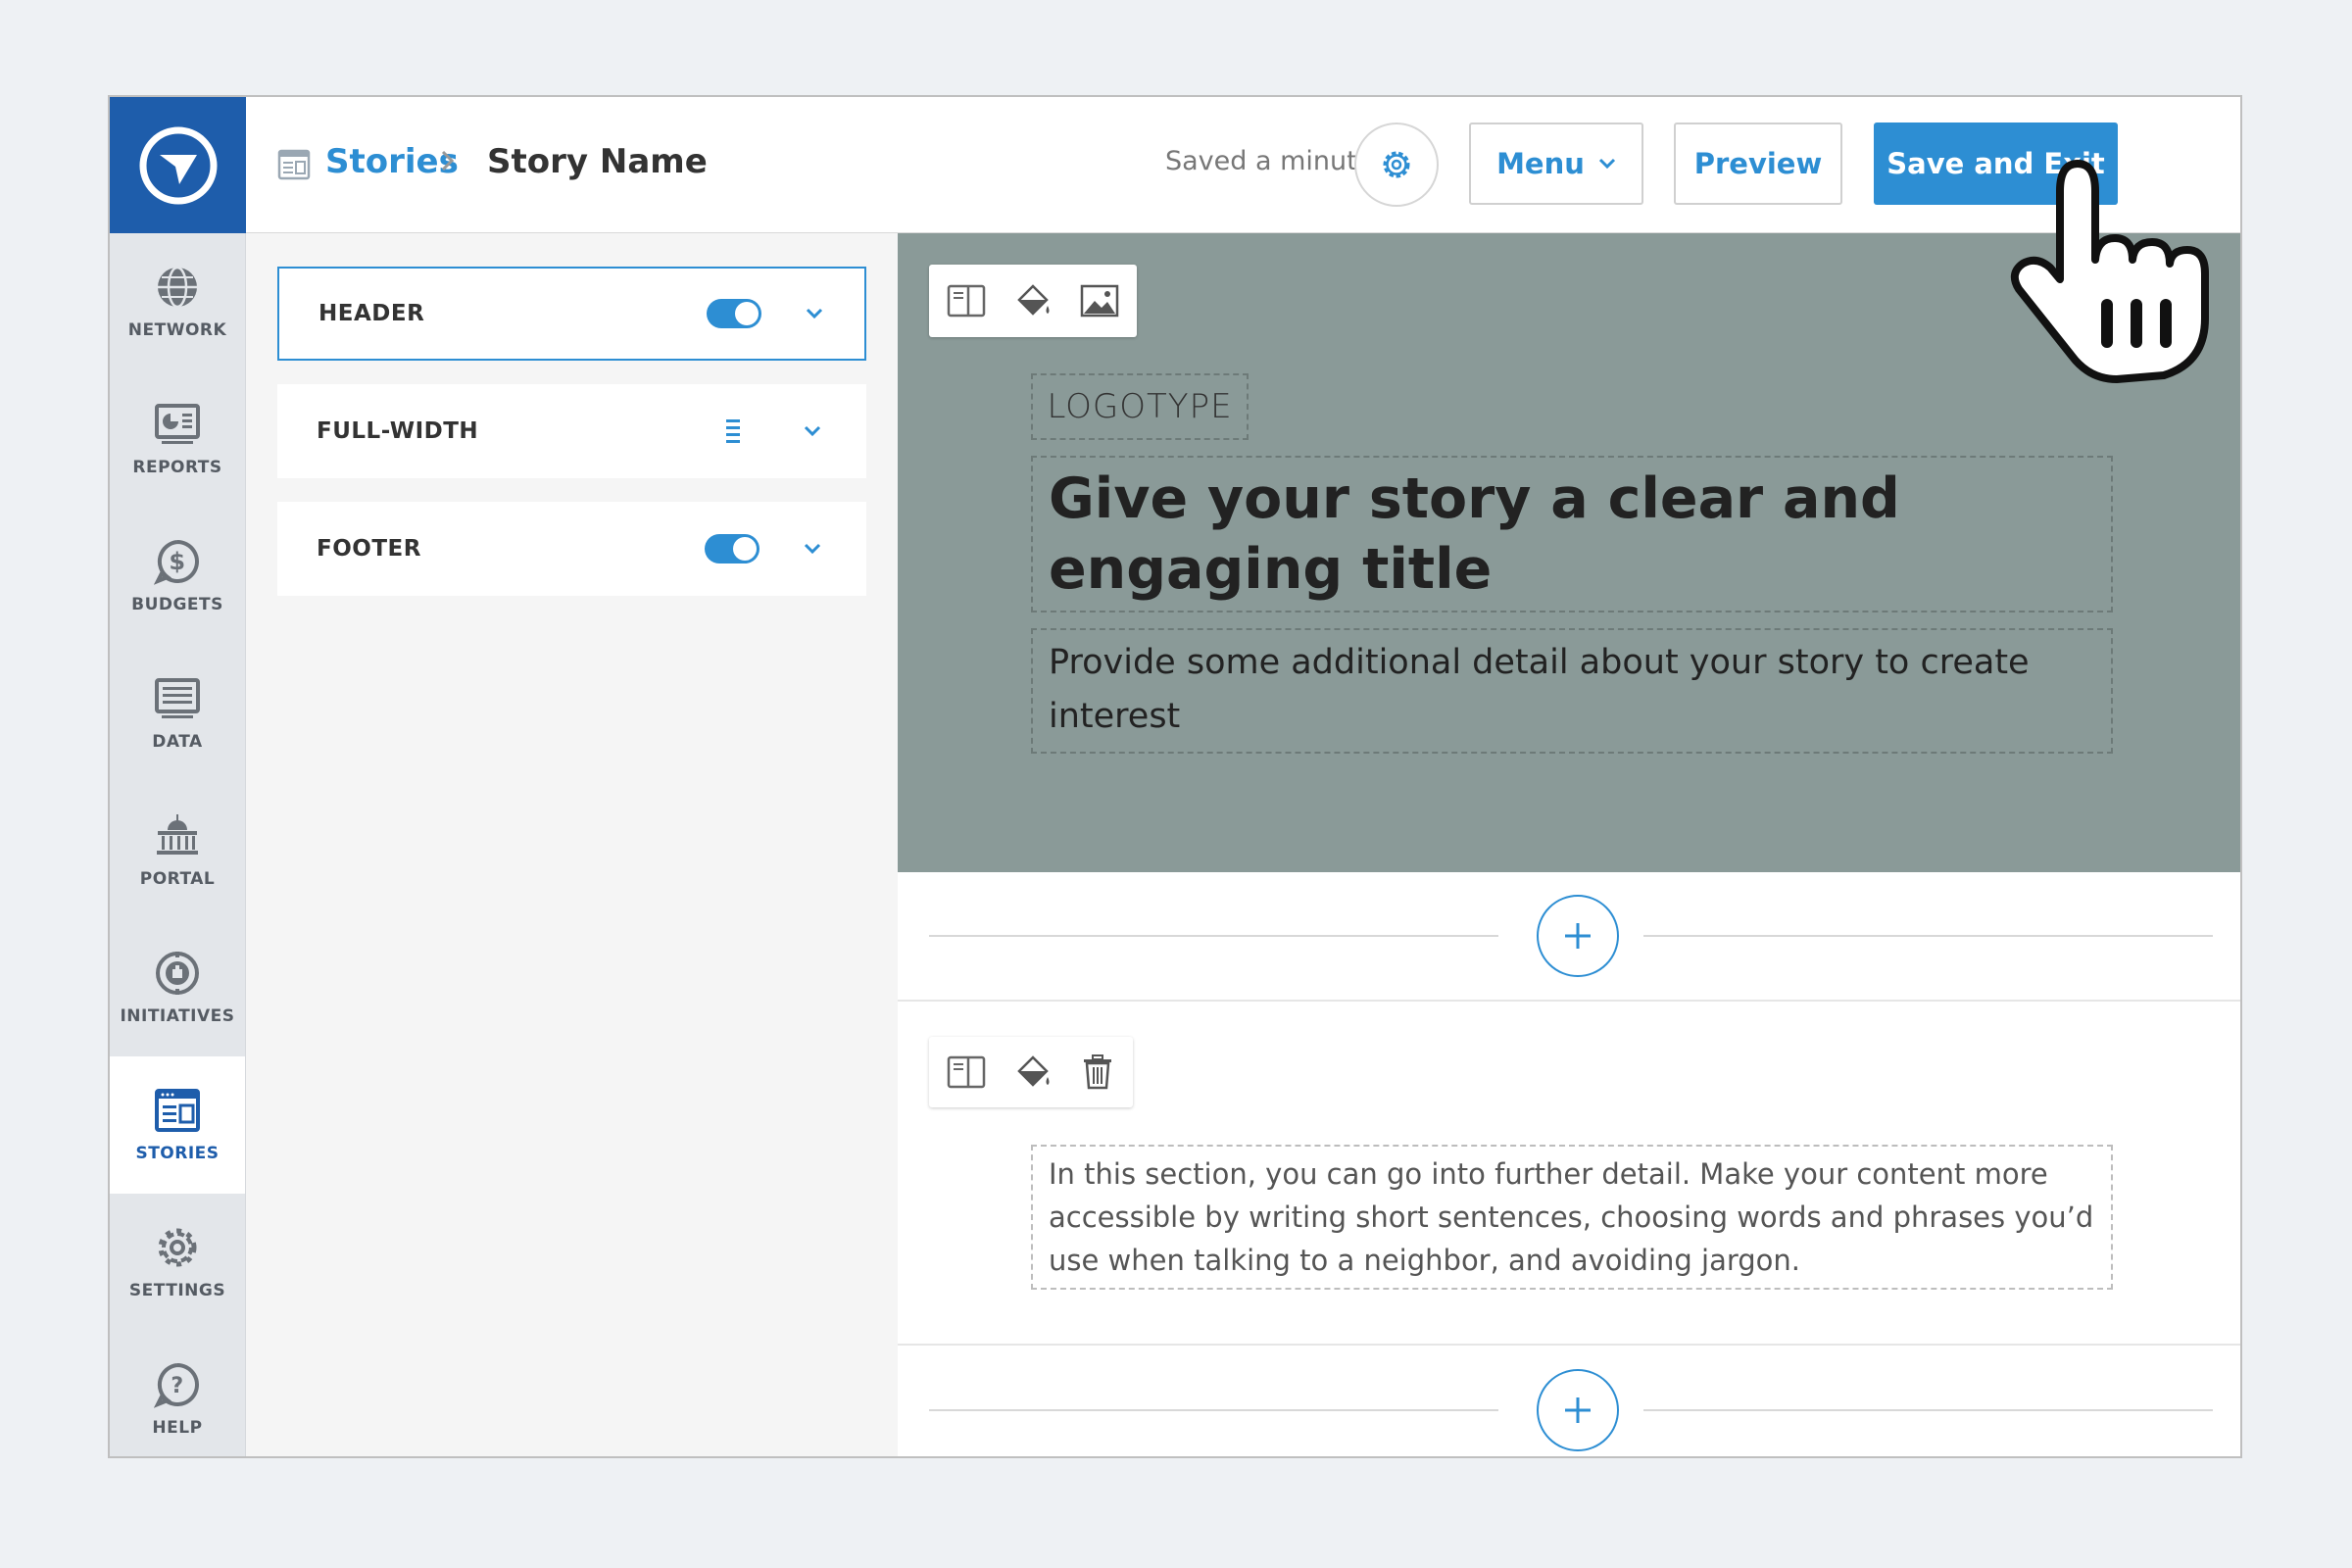  Describe the element at coordinates (571, 549) in the screenshot. I see `section-footer: FOOTER` at that location.